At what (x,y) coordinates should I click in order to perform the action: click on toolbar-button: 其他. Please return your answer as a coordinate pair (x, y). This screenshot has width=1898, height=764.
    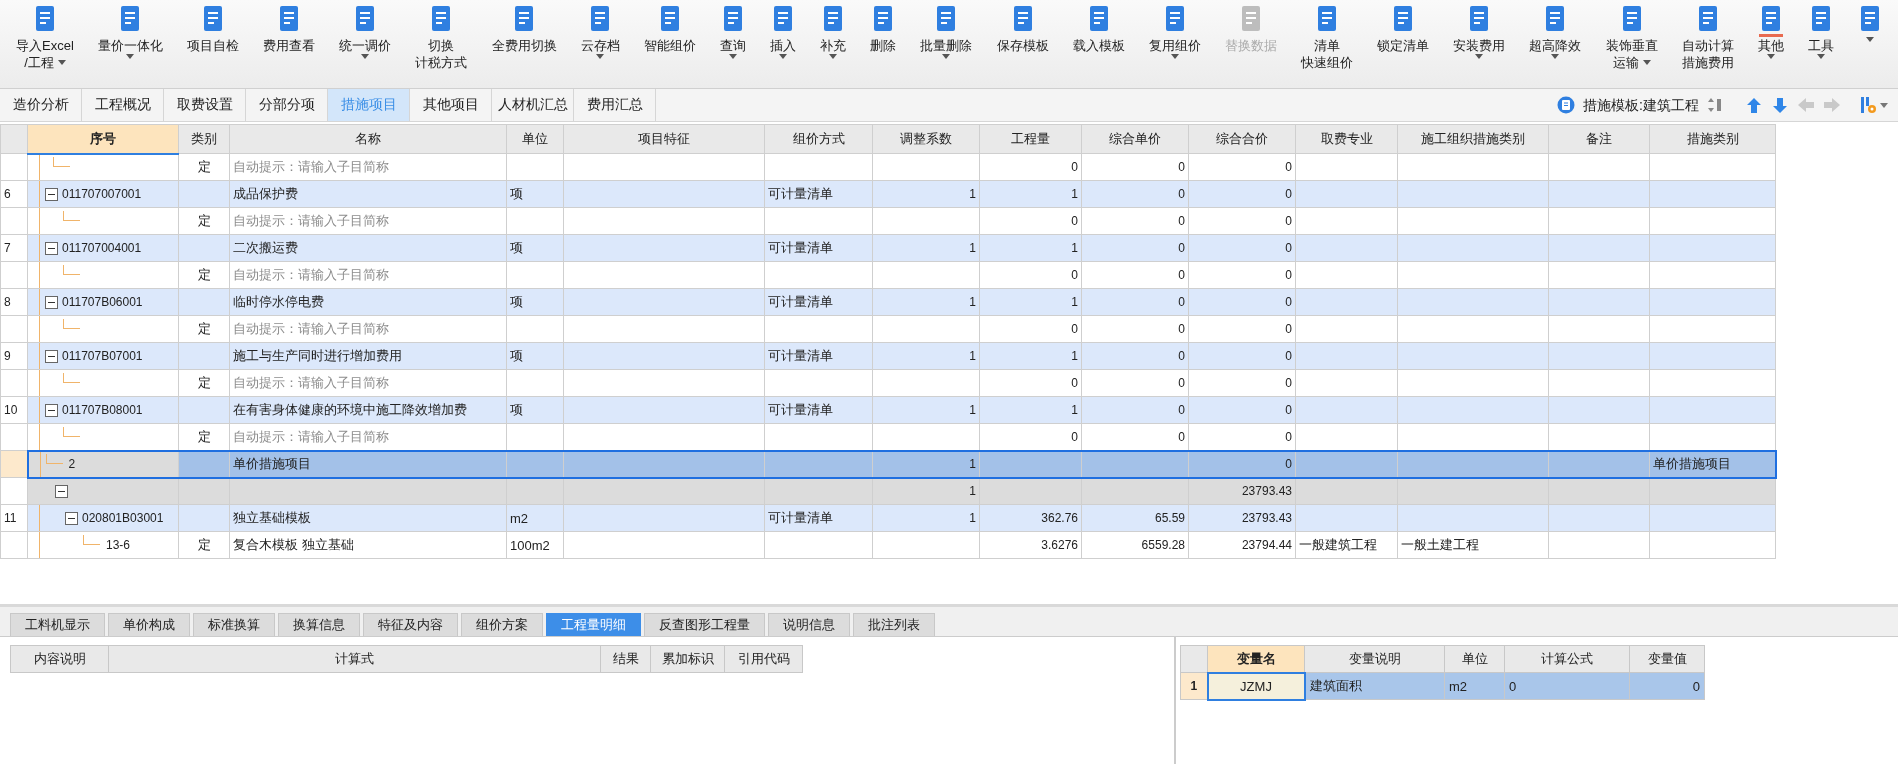
    Looking at the image, I should click on (1770, 44).